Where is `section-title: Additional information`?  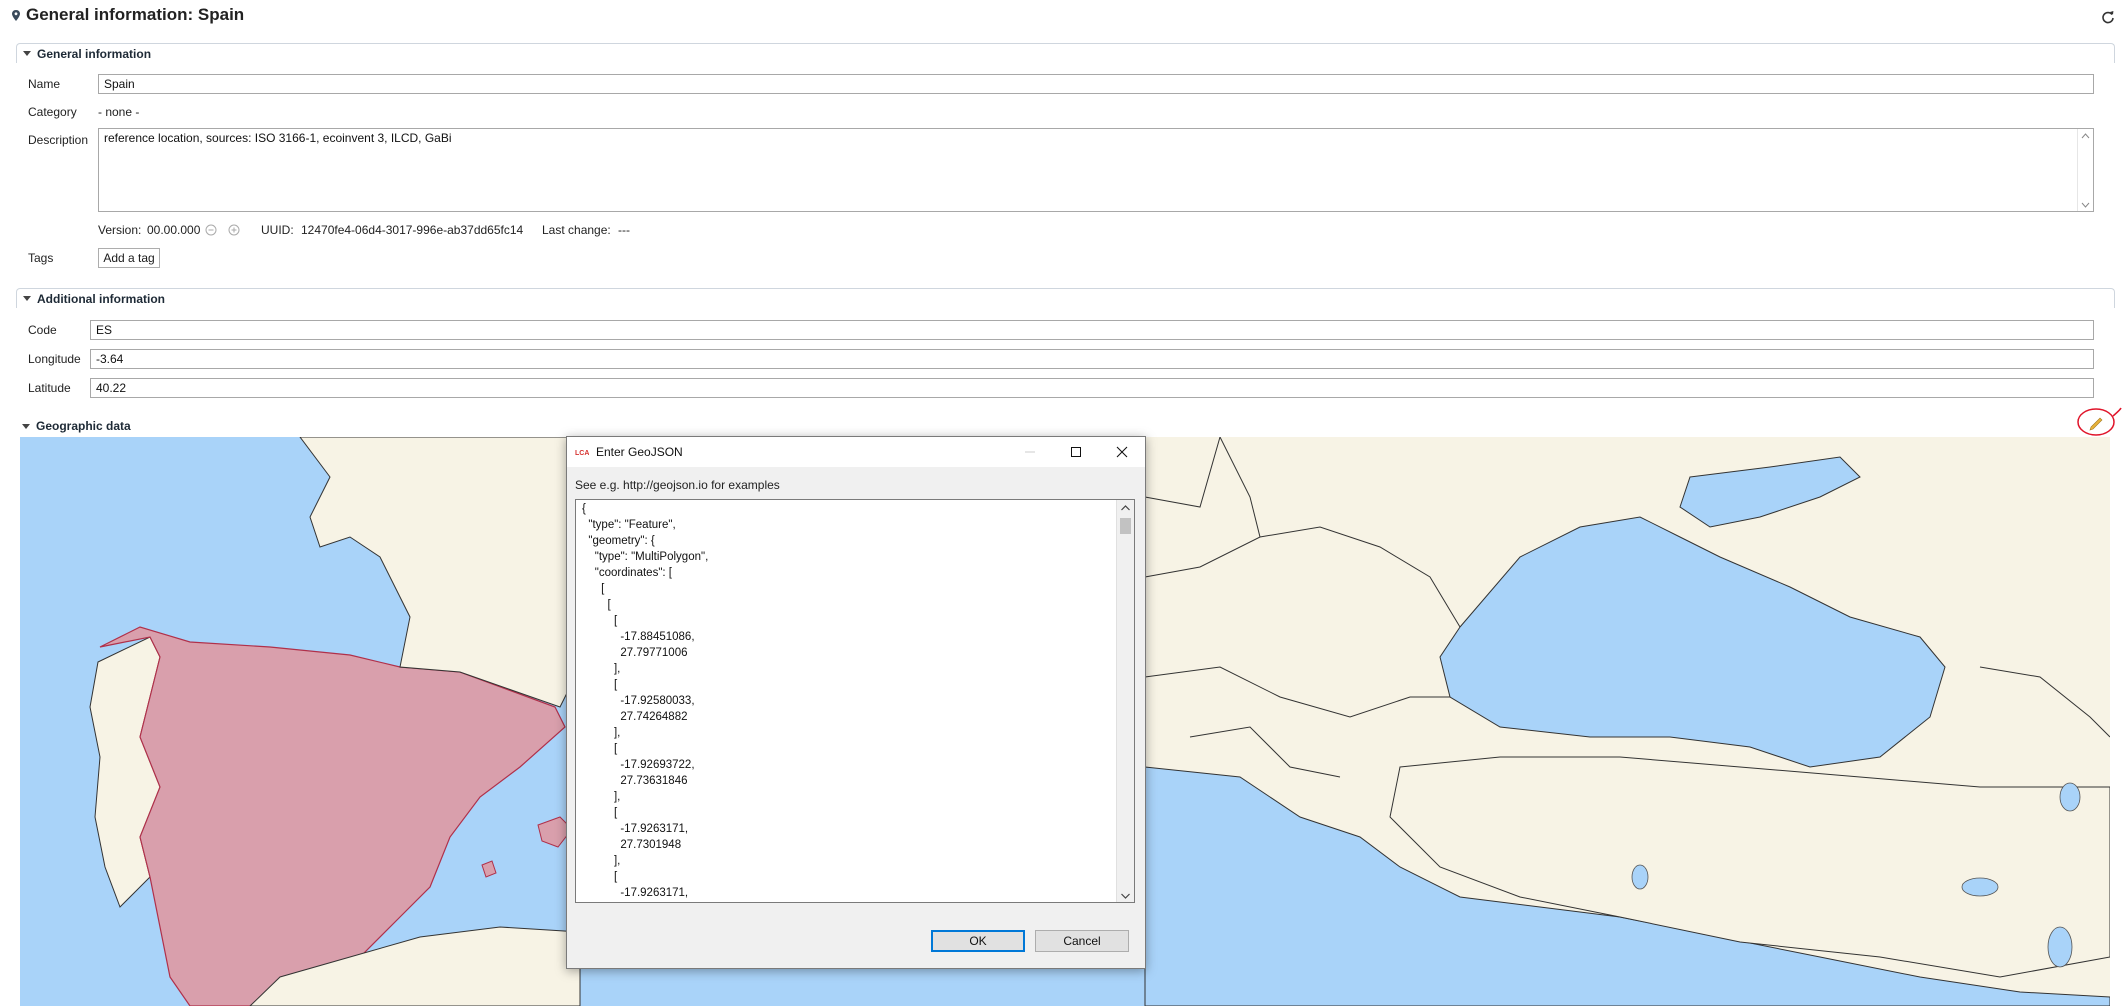 section-title: Additional information is located at coordinates (101, 298).